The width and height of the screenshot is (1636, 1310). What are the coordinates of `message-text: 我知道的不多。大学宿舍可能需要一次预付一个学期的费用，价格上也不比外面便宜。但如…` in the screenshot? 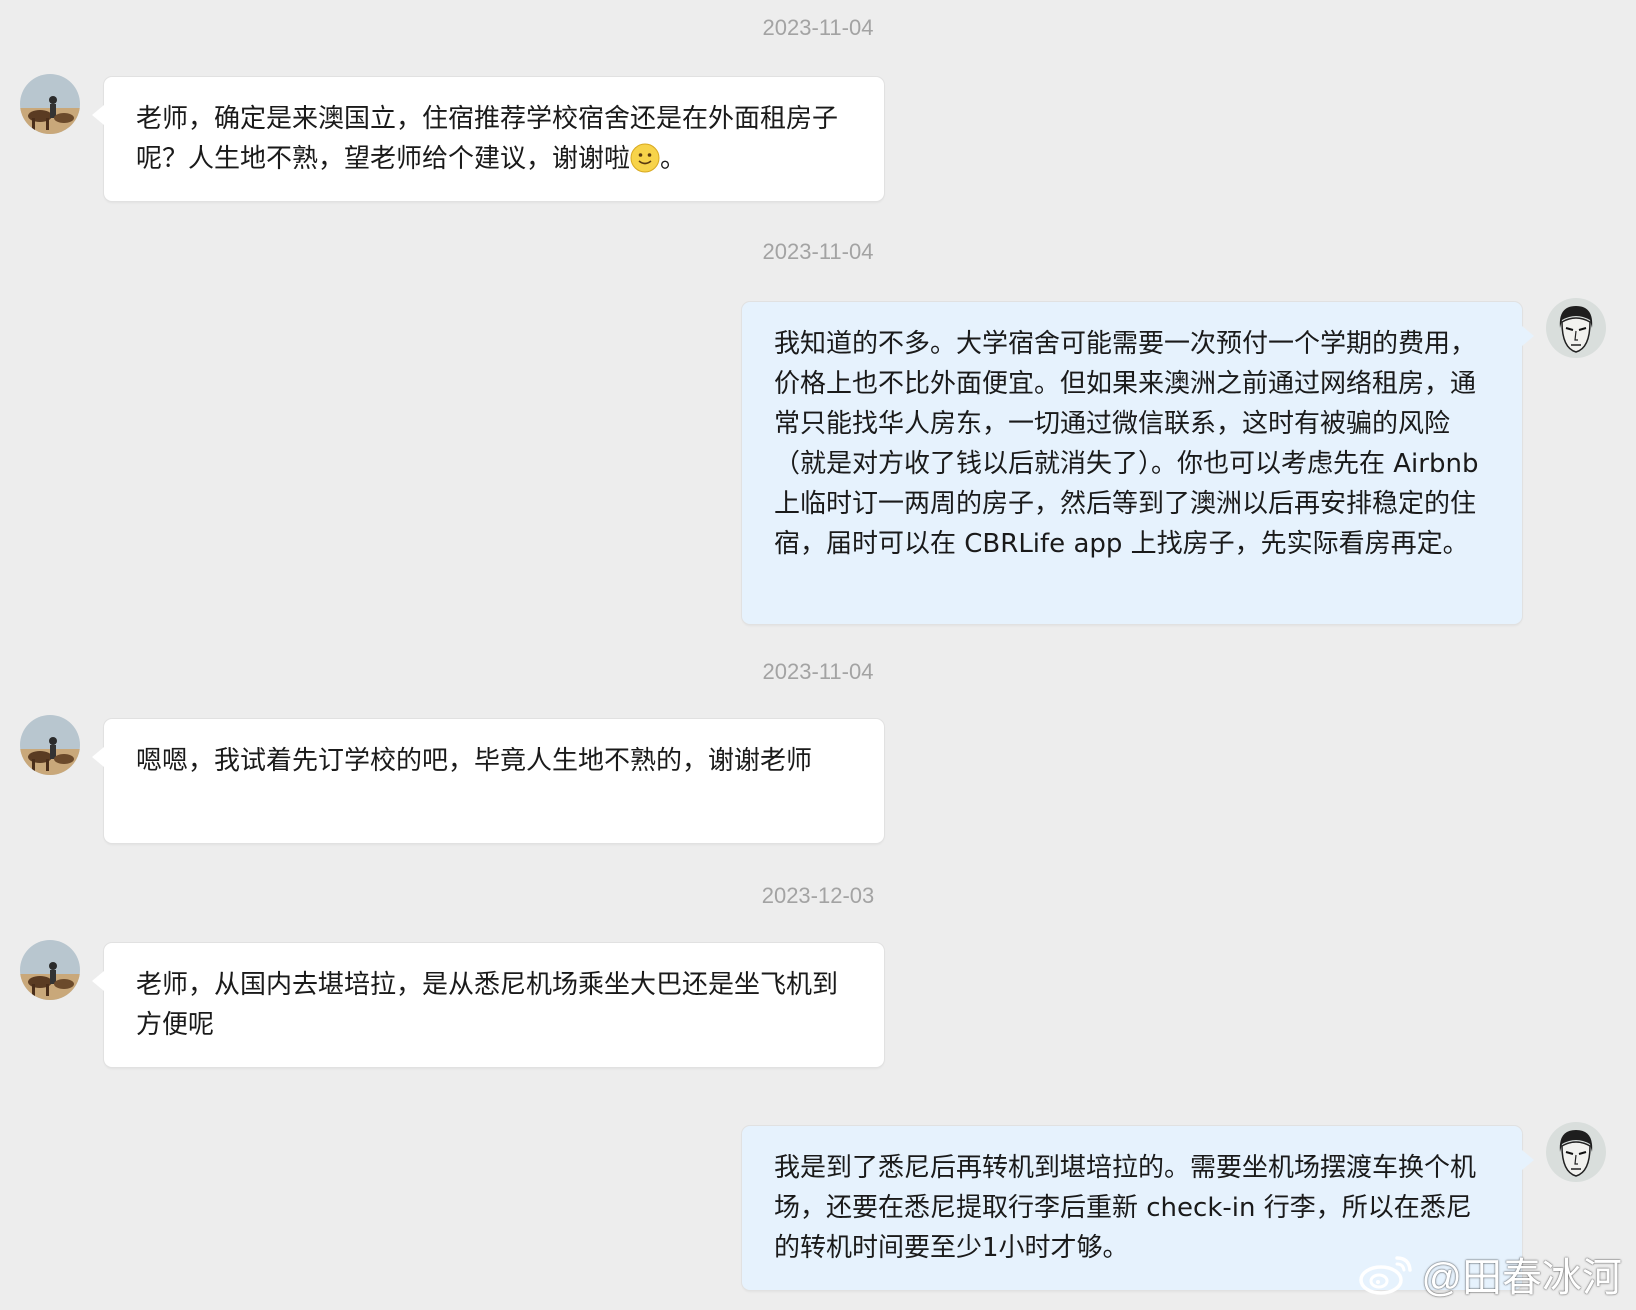 It's located at (1126, 444).